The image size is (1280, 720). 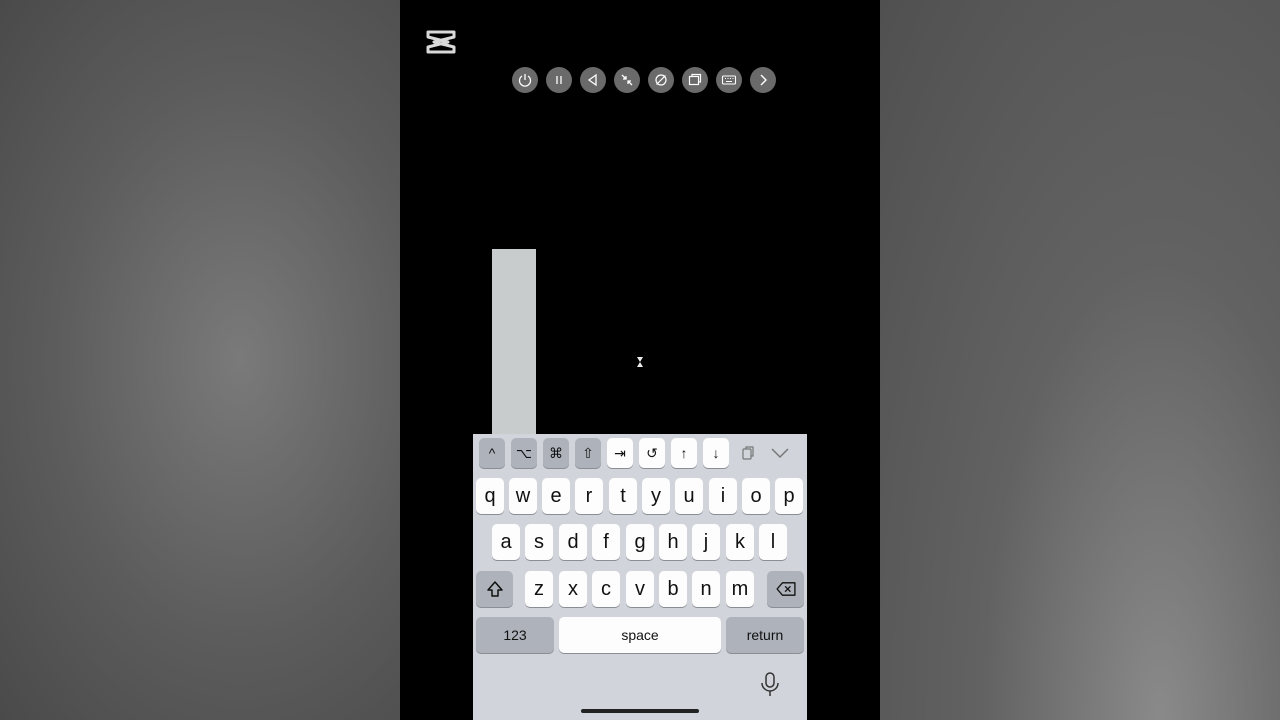 I want to click on key-h: h, so click(x=673, y=542).